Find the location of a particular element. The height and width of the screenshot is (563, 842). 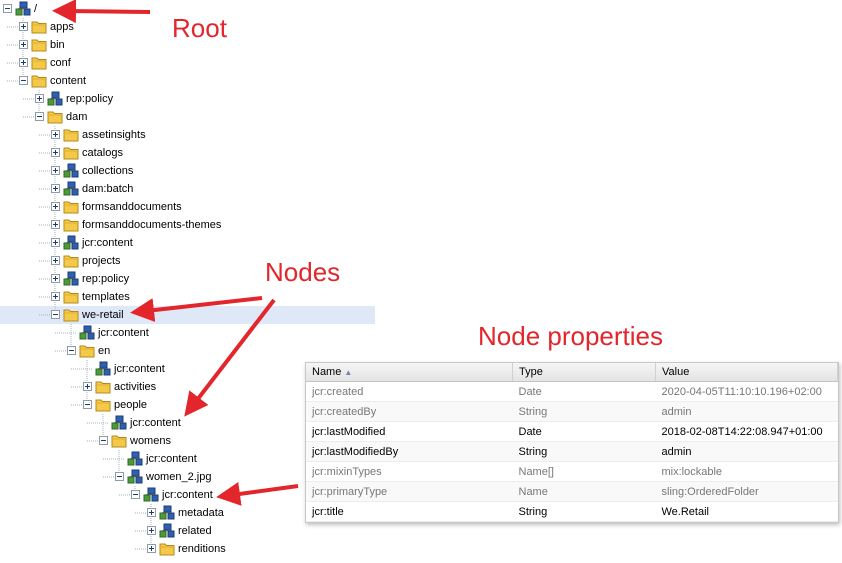

property-value-cell: 2018-02-08T14:22:08.947+01:00 is located at coordinates (746, 431).